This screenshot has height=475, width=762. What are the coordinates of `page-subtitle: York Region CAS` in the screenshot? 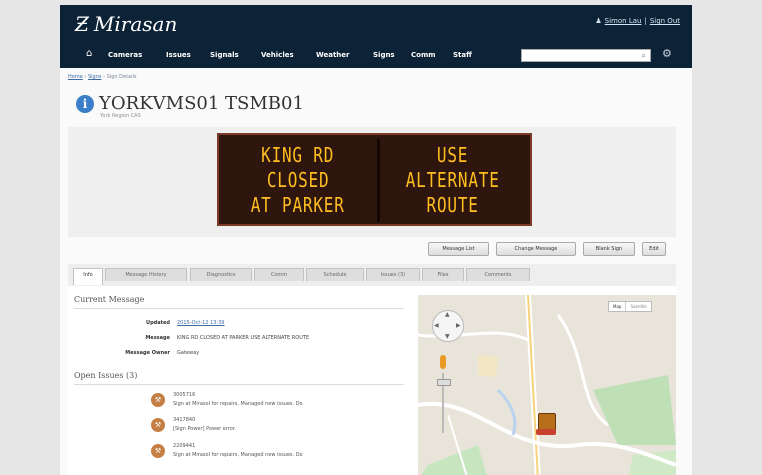 It's located at (120, 116).